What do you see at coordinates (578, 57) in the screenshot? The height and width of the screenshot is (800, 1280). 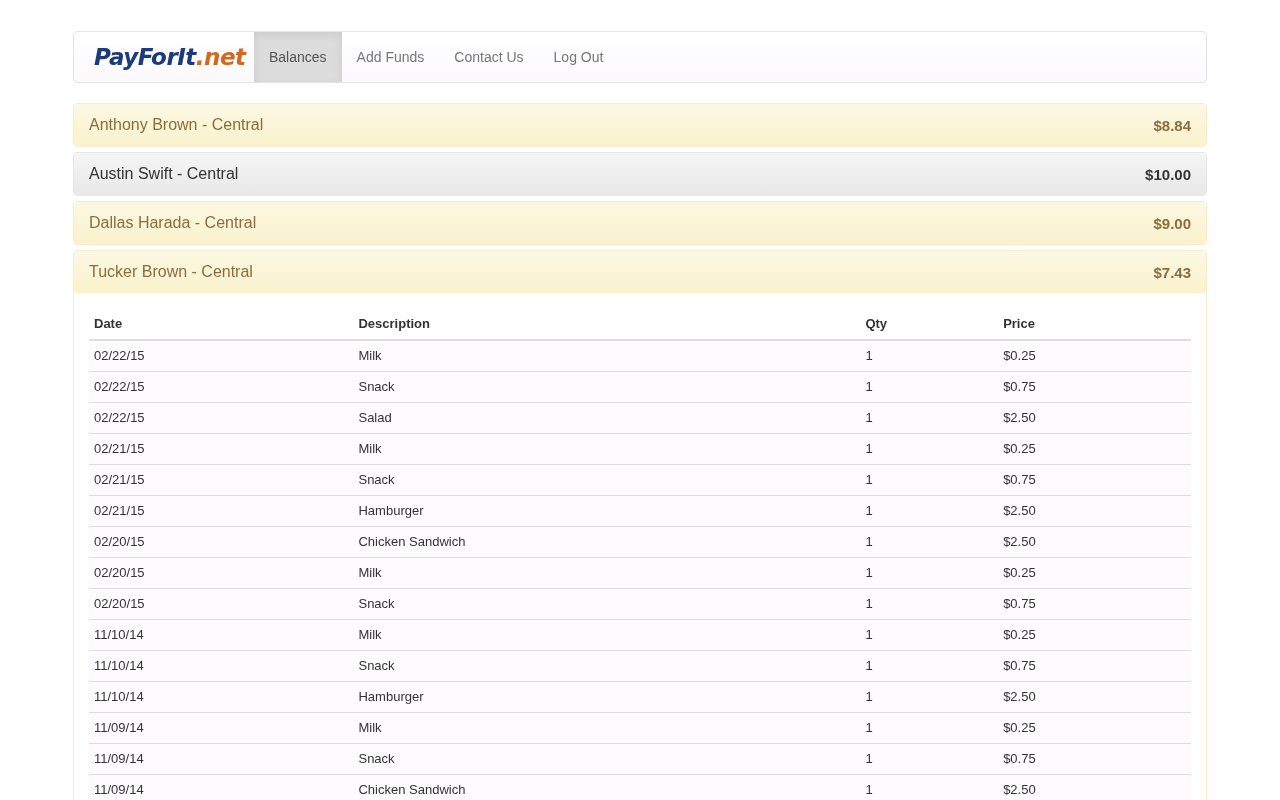 I see `nav-link: Log Out` at bounding box center [578, 57].